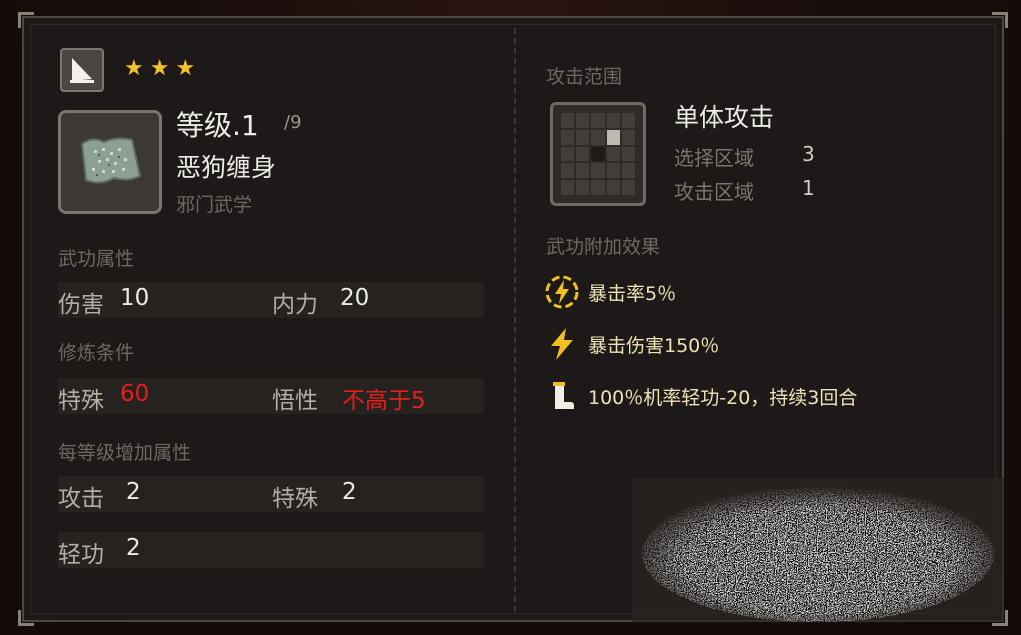  I want to click on watermark-overlay, so click(818, 550).